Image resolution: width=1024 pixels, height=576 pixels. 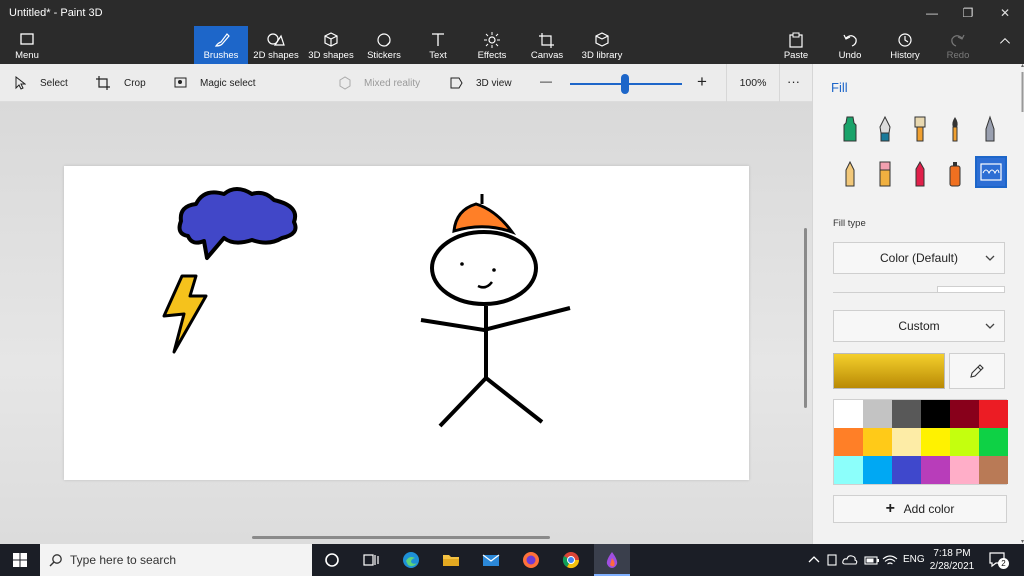 What do you see at coordinates (805, 318) in the screenshot?
I see `vertical-scrollbar` at bounding box center [805, 318].